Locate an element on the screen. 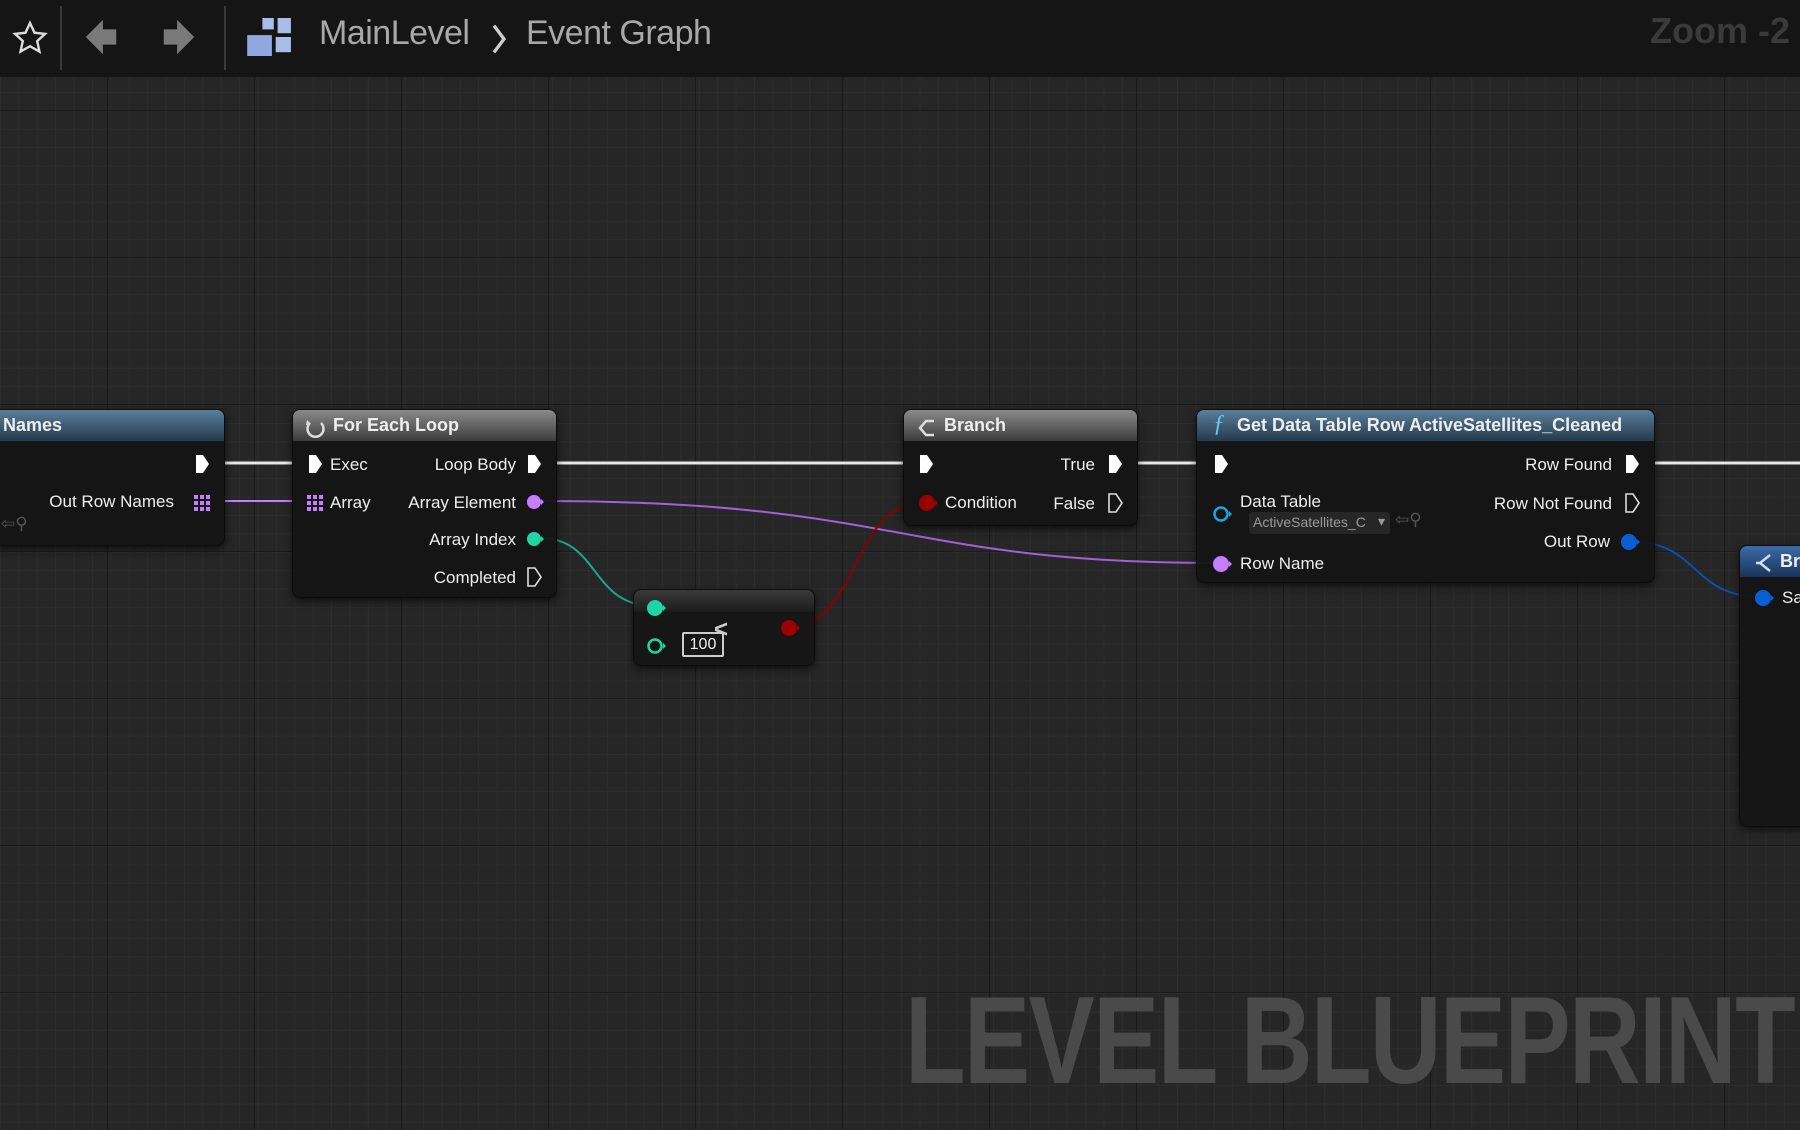 The image size is (1800, 1130). level-blueprint-watermark: LEVEL BLUEPRINT is located at coordinates (1350, 1041).